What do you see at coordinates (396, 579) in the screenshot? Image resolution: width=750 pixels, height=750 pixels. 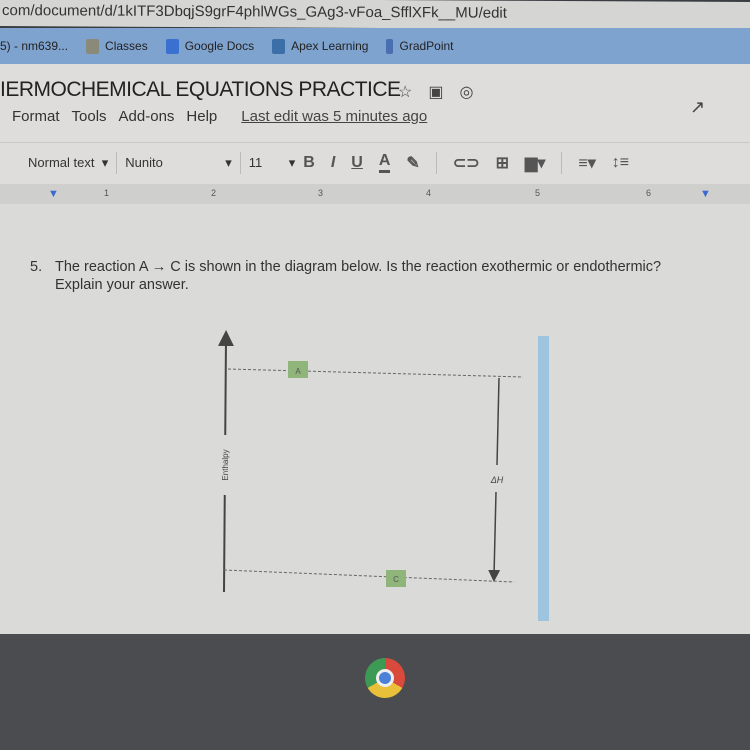 I see `product-c-label: C` at bounding box center [396, 579].